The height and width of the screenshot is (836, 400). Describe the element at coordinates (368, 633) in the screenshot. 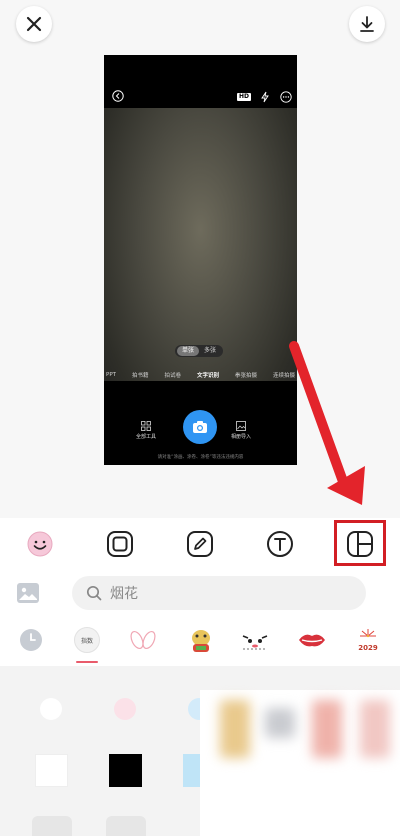

I see `firework-icon` at that location.